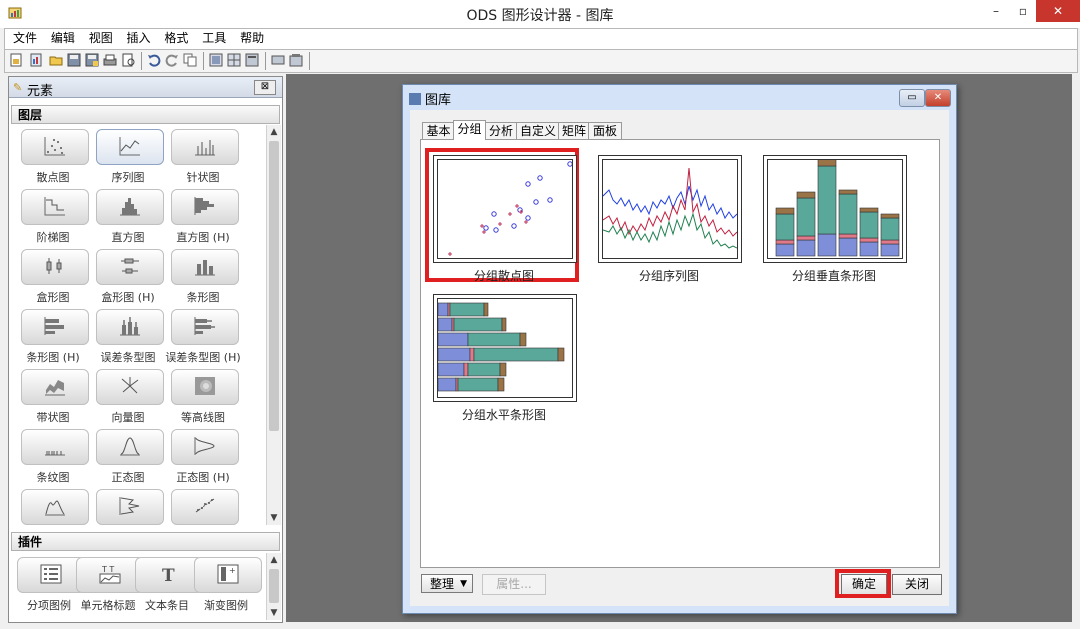  What do you see at coordinates (234, 60) in the screenshot?
I see `grid-layout-icon` at bounding box center [234, 60].